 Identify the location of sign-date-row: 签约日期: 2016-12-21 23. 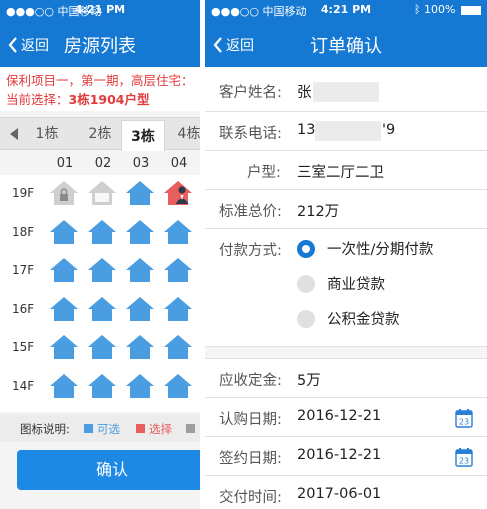
(346, 456).